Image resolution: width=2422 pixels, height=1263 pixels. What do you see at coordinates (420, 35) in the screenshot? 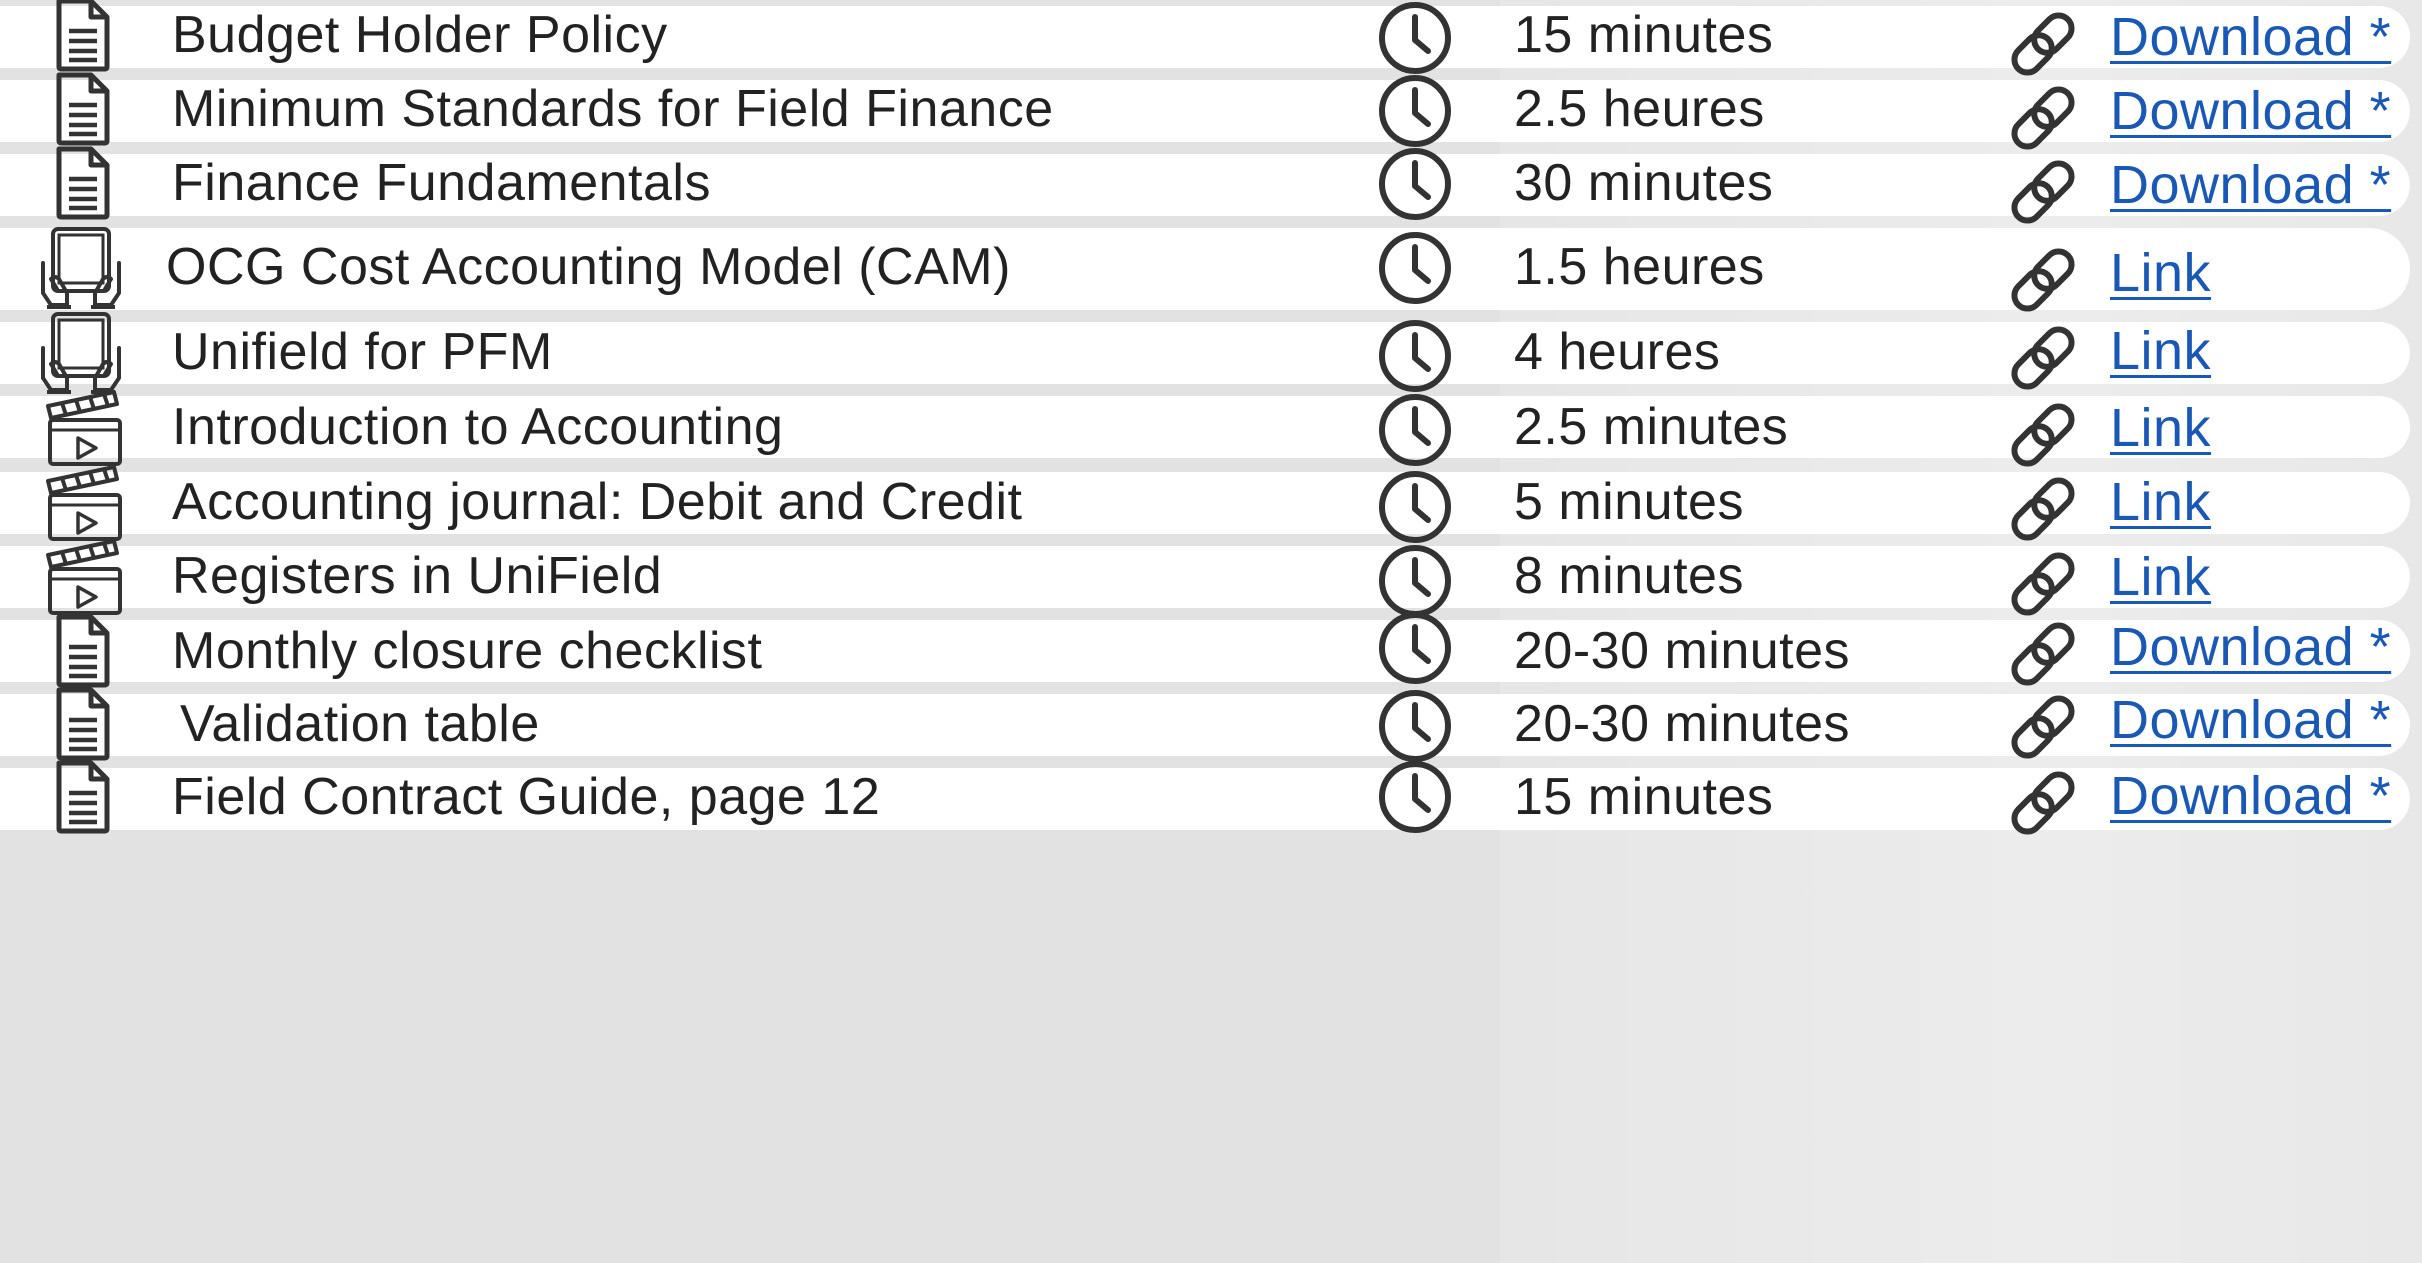
I see `resource-title: Budget Holder Policy` at bounding box center [420, 35].